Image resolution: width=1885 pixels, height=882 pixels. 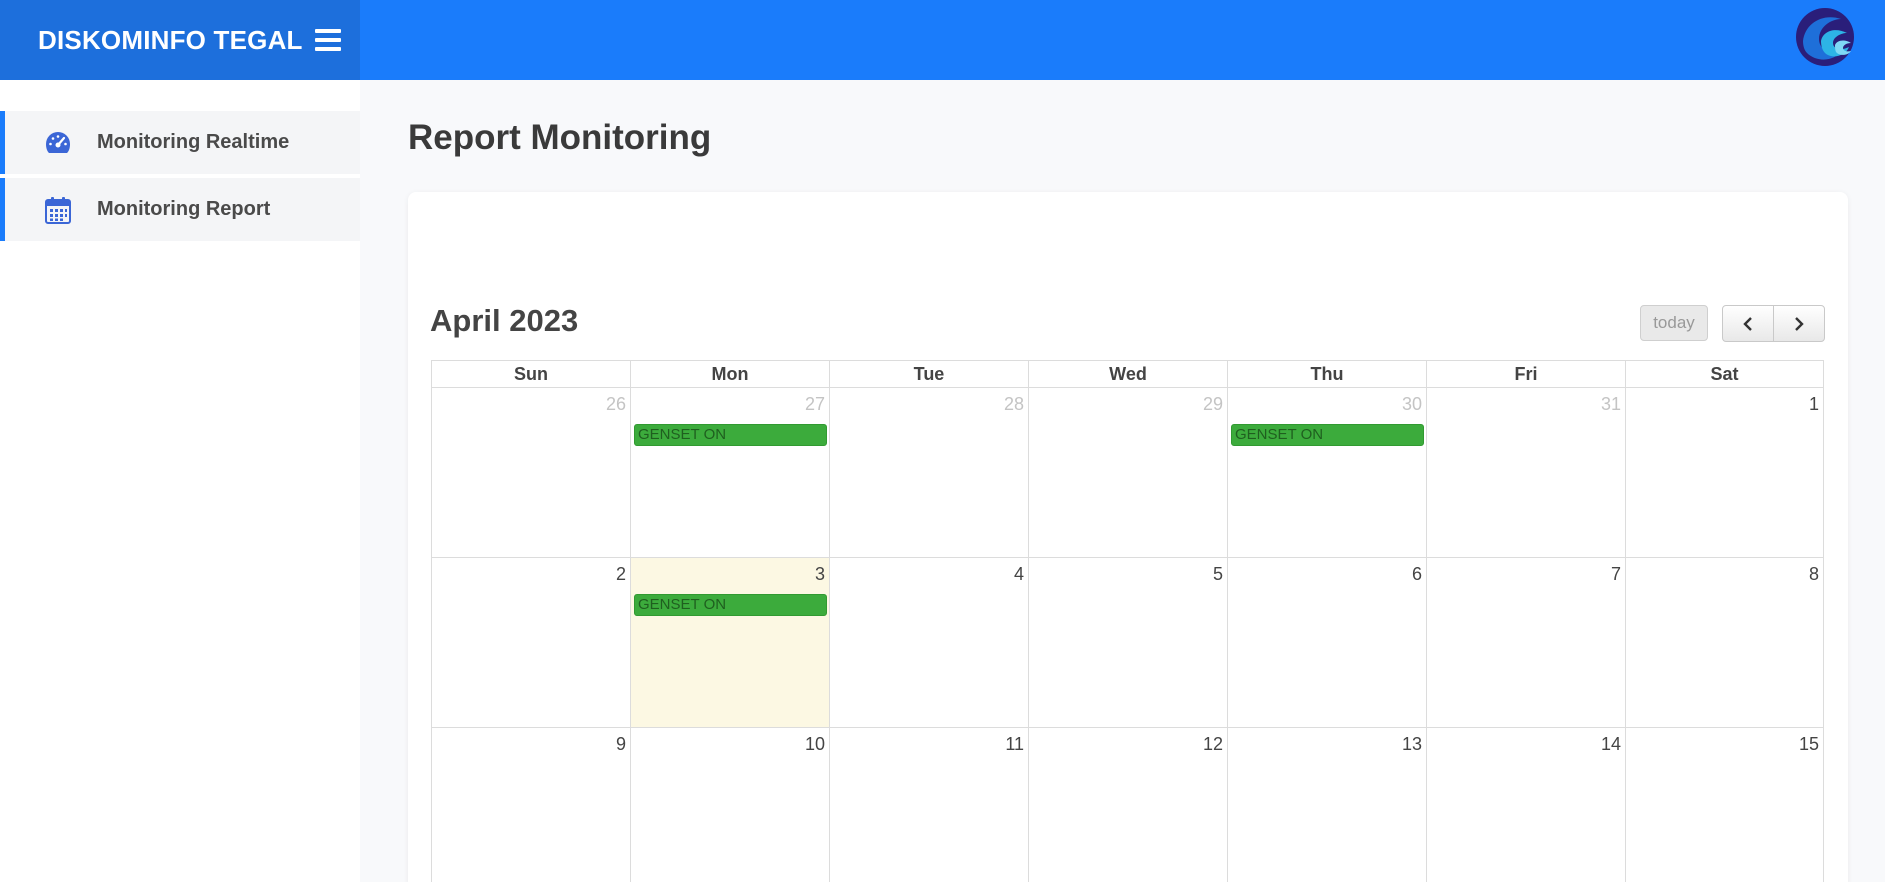 What do you see at coordinates (620, 744) in the screenshot?
I see `day-number: 9` at bounding box center [620, 744].